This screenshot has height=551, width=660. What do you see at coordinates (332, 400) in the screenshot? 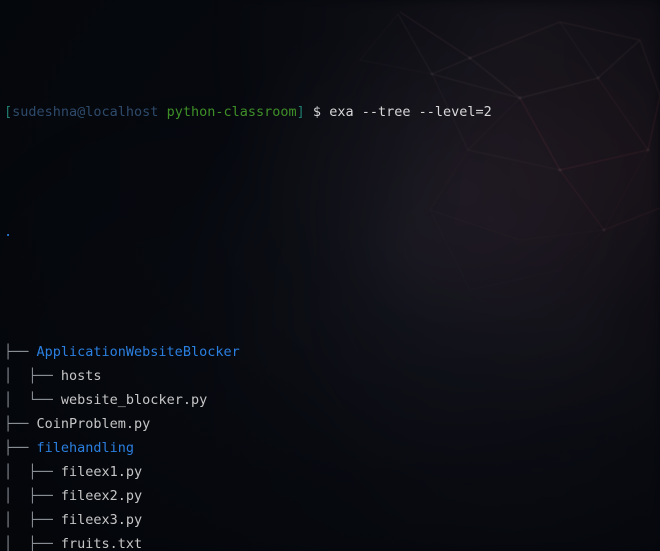
I see `tree-row: │ └── website_blocker.py` at bounding box center [332, 400].